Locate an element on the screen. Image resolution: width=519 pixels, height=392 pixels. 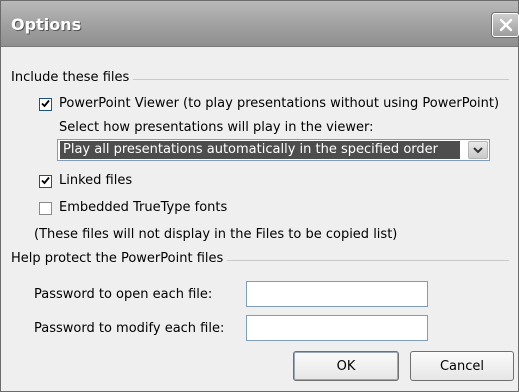
close-icon is located at coordinates (506, 25).